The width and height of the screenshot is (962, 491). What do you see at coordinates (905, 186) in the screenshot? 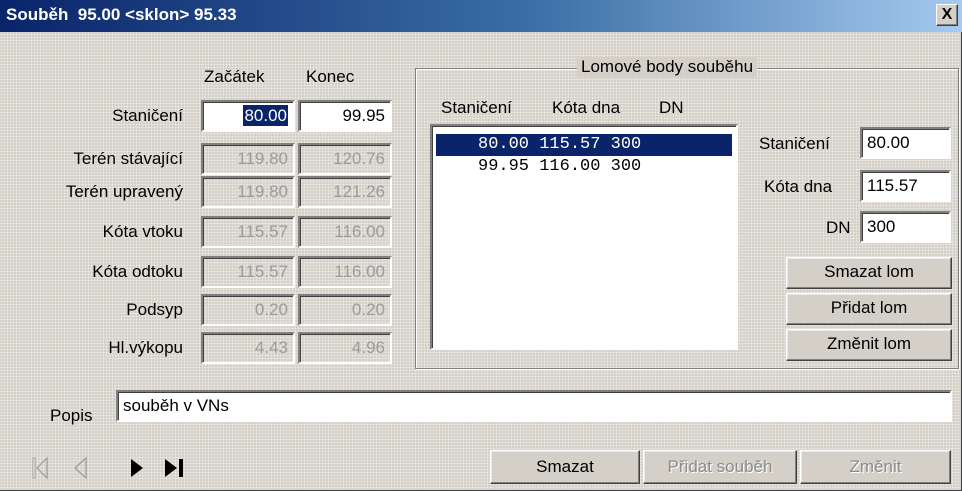
I see `detail-bottom-level-input: 115.57` at bounding box center [905, 186].